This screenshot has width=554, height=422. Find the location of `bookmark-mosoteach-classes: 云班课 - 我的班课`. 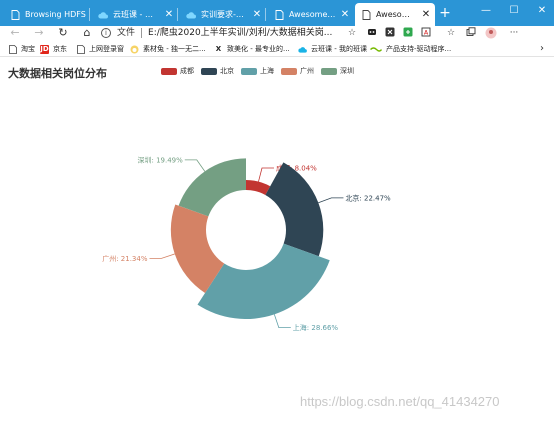

bookmark-mosoteach-classes: 云班课 - 我的班课 is located at coordinates (332, 49).